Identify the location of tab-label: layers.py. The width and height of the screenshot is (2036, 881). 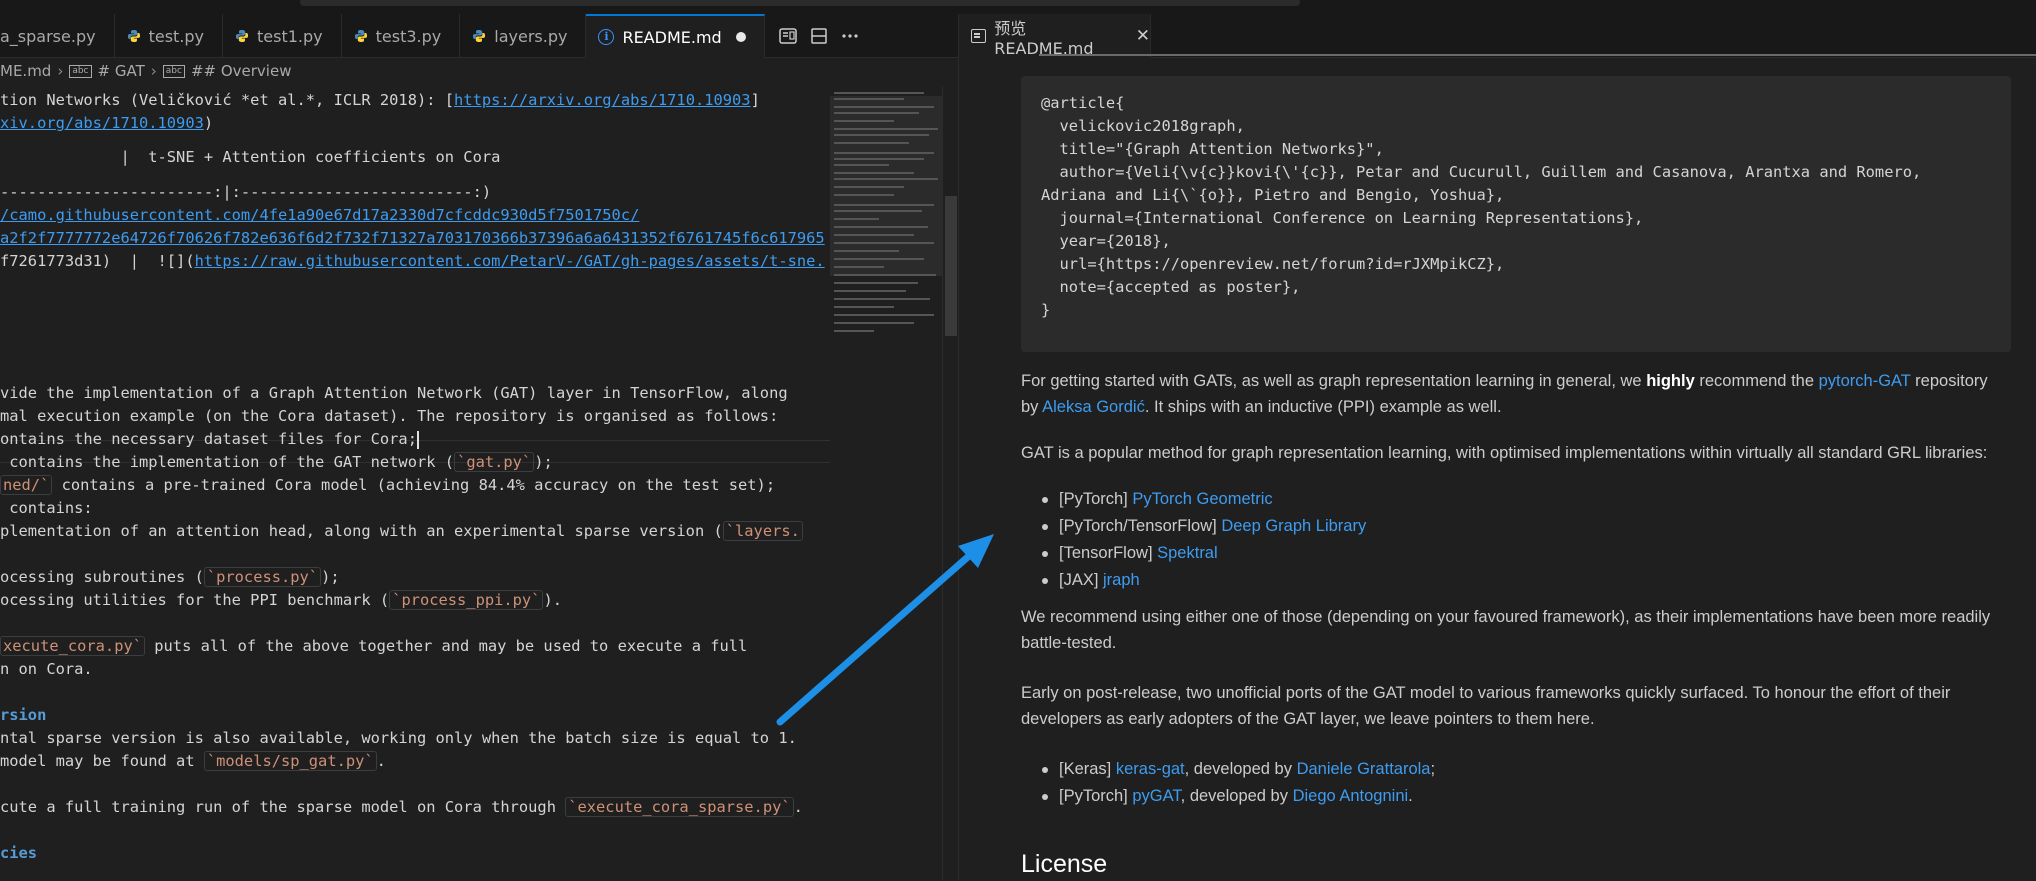
(531, 36).